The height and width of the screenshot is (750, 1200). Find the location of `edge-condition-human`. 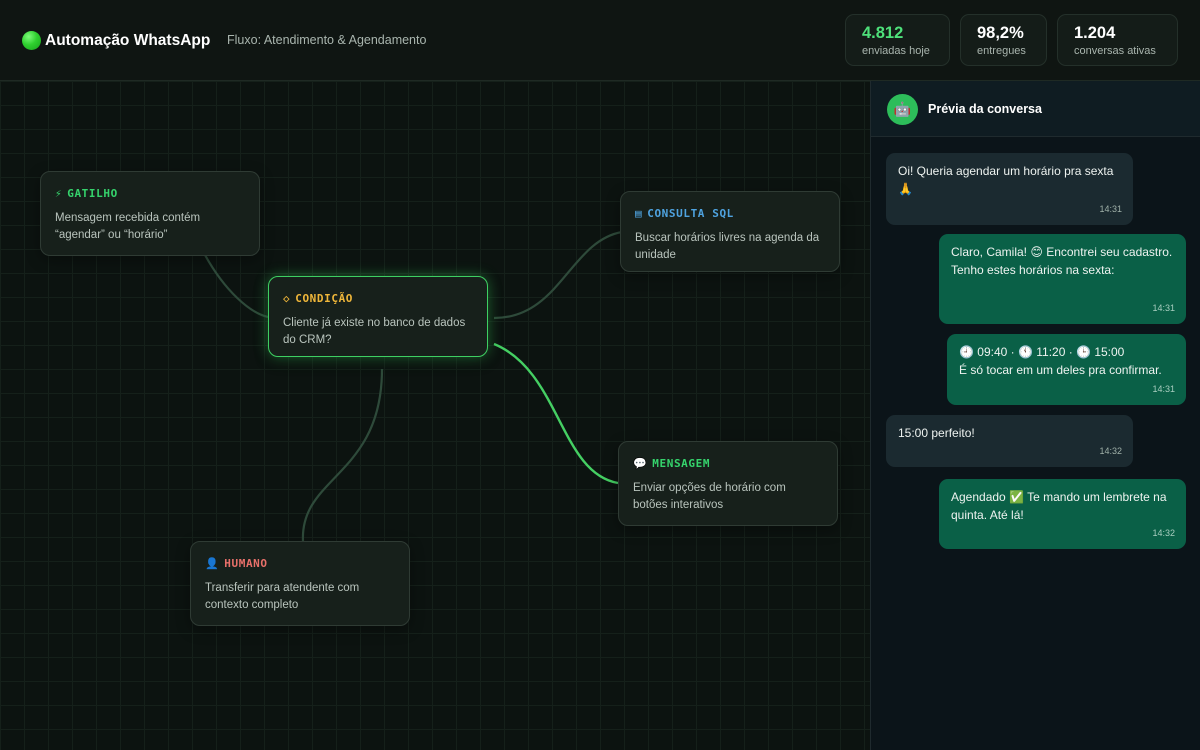

edge-condition-human is located at coordinates (342, 455).